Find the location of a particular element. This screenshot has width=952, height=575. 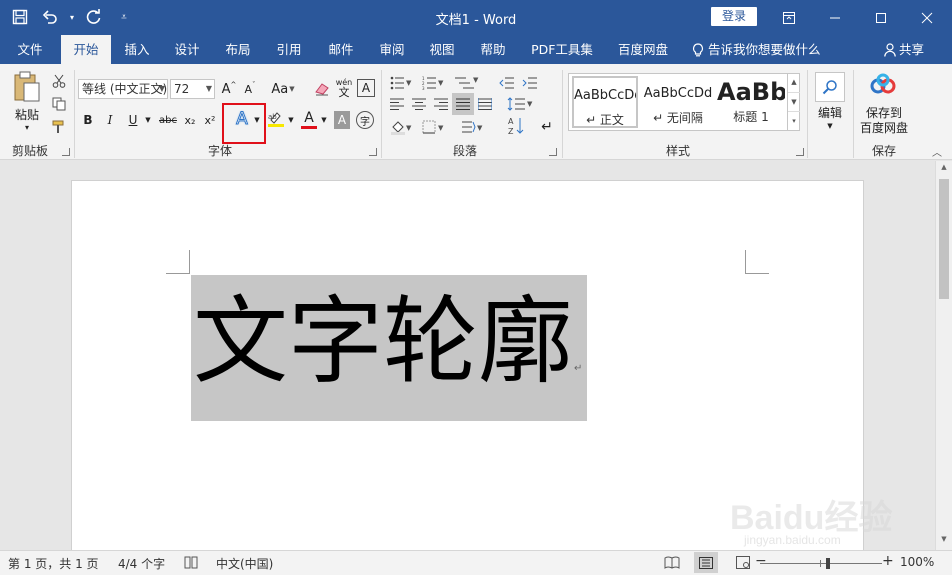

login-button: 登录 is located at coordinates (734, 16).